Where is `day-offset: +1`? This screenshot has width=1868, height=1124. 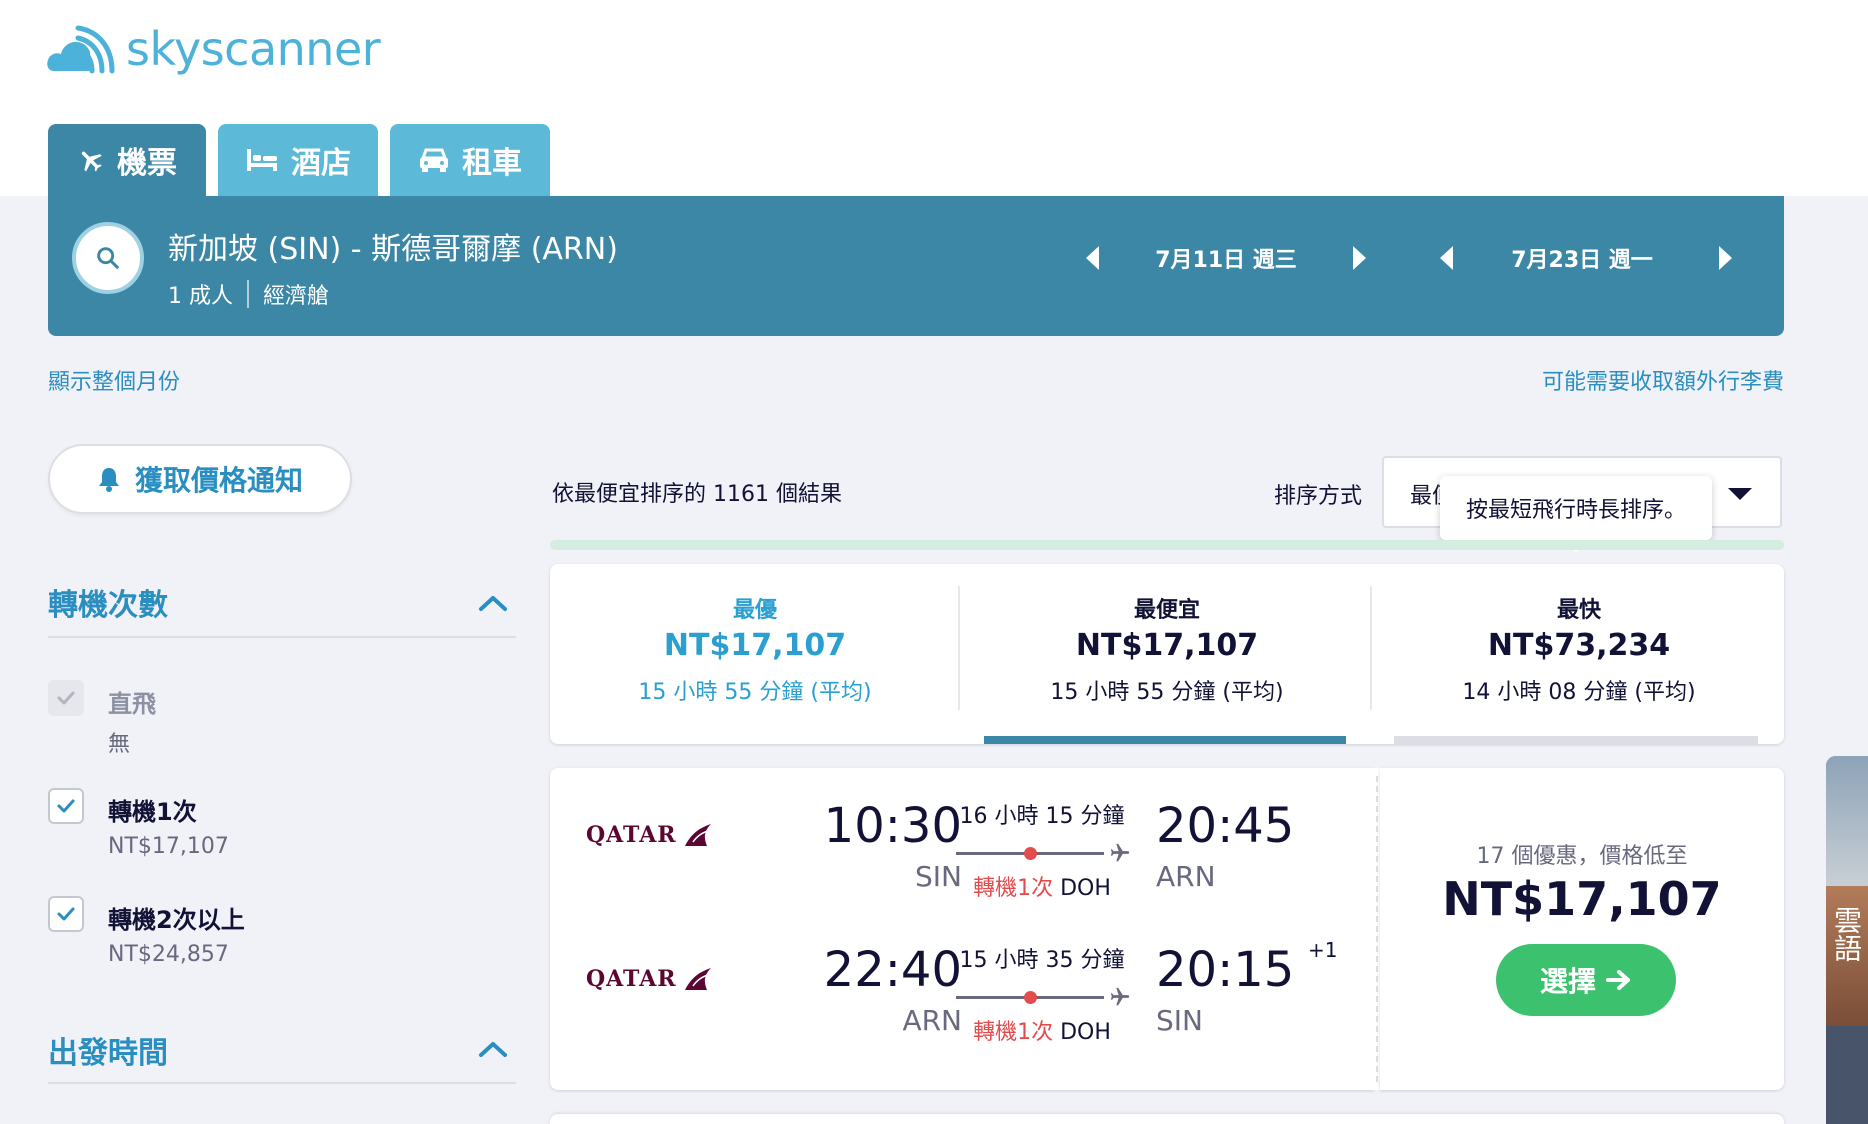
day-offset: +1 is located at coordinates (1323, 950).